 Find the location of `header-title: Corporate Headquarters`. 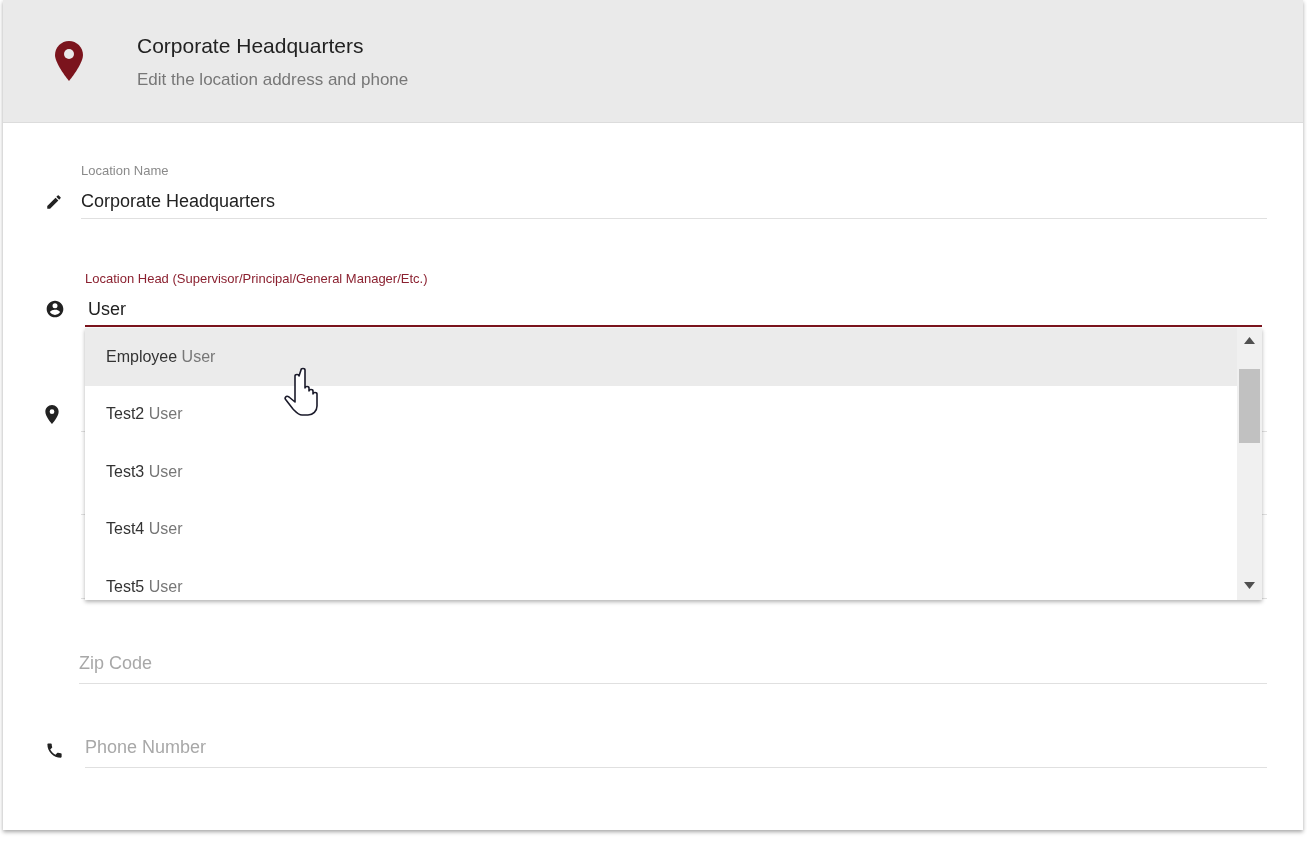

header-title: Corporate Headquarters is located at coordinates (251, 45).